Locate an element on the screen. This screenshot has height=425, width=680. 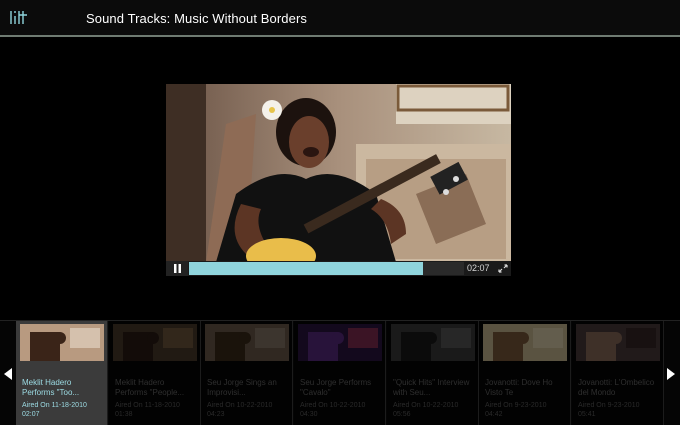
pause-icon is located at coordinates (177, 268).